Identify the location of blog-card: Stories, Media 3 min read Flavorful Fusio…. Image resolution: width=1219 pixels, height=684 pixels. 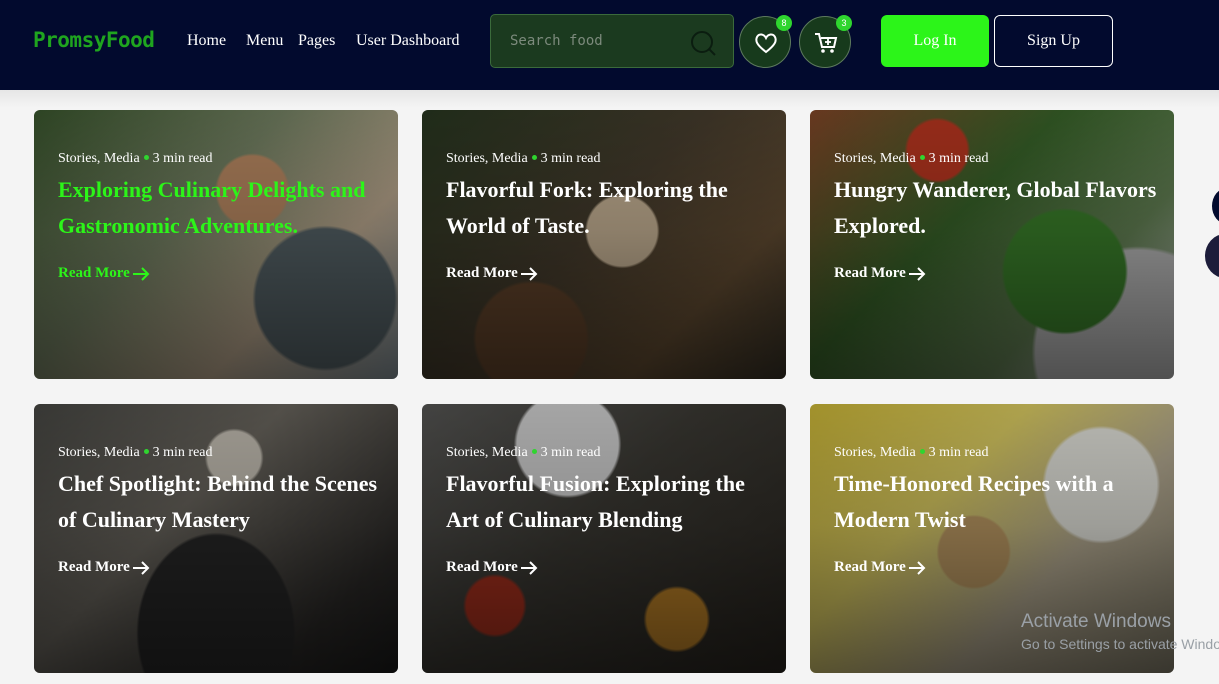
(604, 538).